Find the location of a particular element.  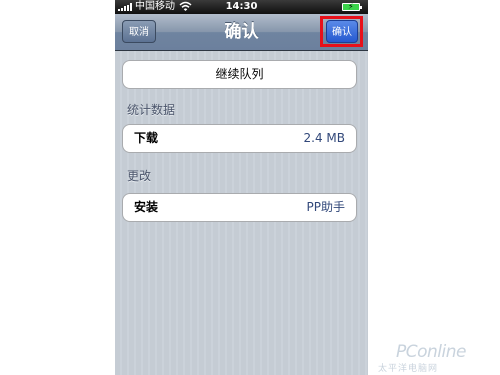

charging-bolt-icon: ⚡ is located at coordinates (351, 6).